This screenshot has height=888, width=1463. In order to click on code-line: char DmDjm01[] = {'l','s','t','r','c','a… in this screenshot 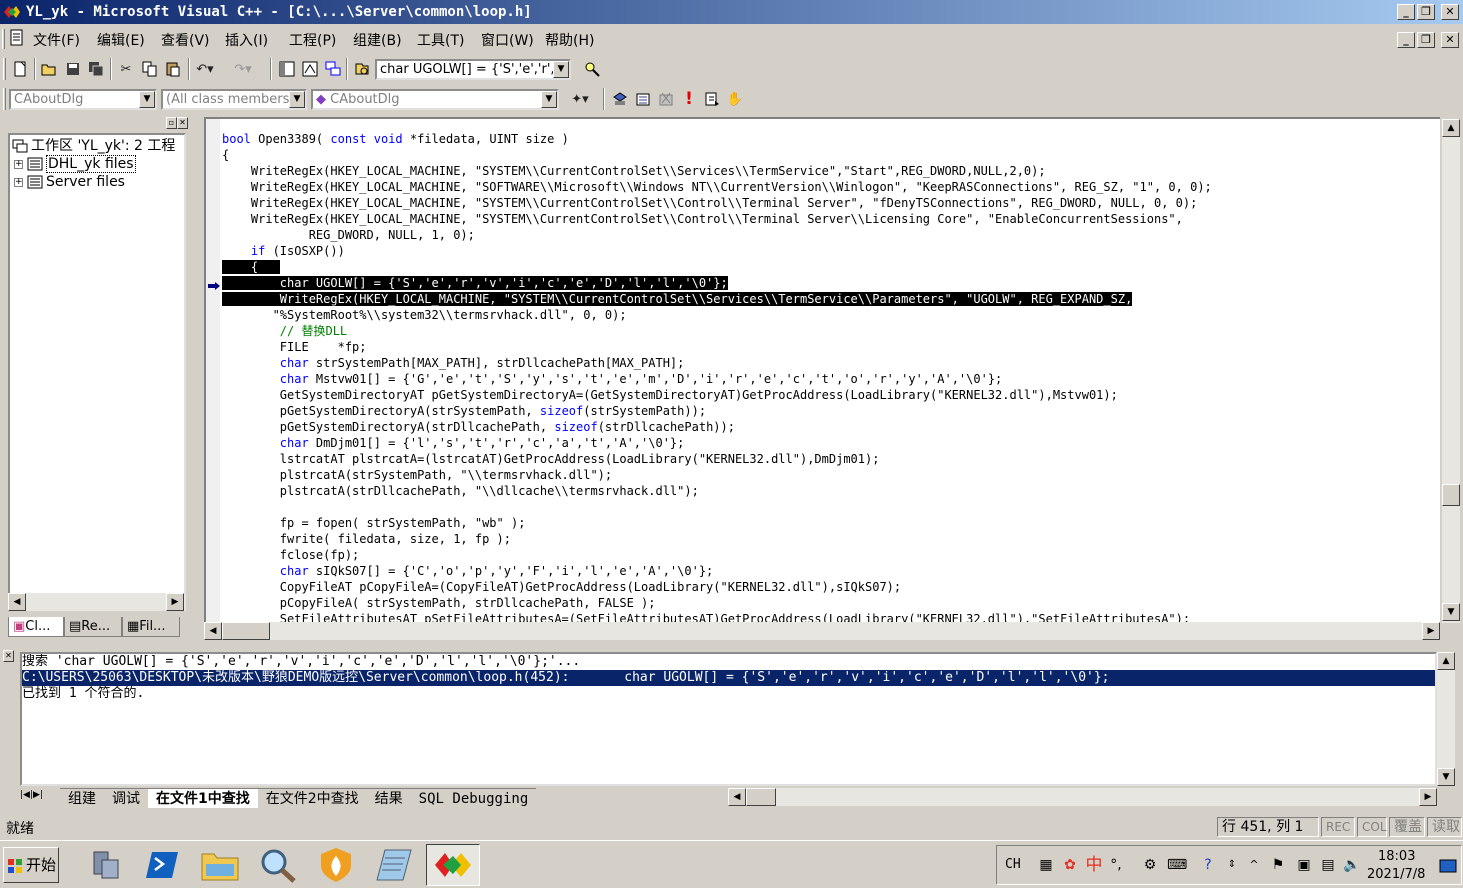, I will do `click(717, 443)`.